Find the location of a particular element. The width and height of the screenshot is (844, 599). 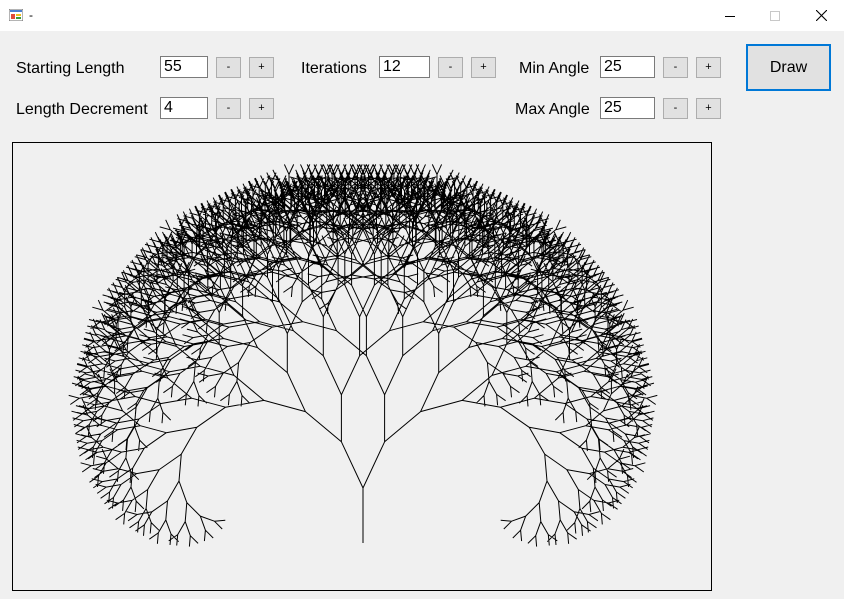

length-decrement-increment-button: + is located at coordinates (261, 108).